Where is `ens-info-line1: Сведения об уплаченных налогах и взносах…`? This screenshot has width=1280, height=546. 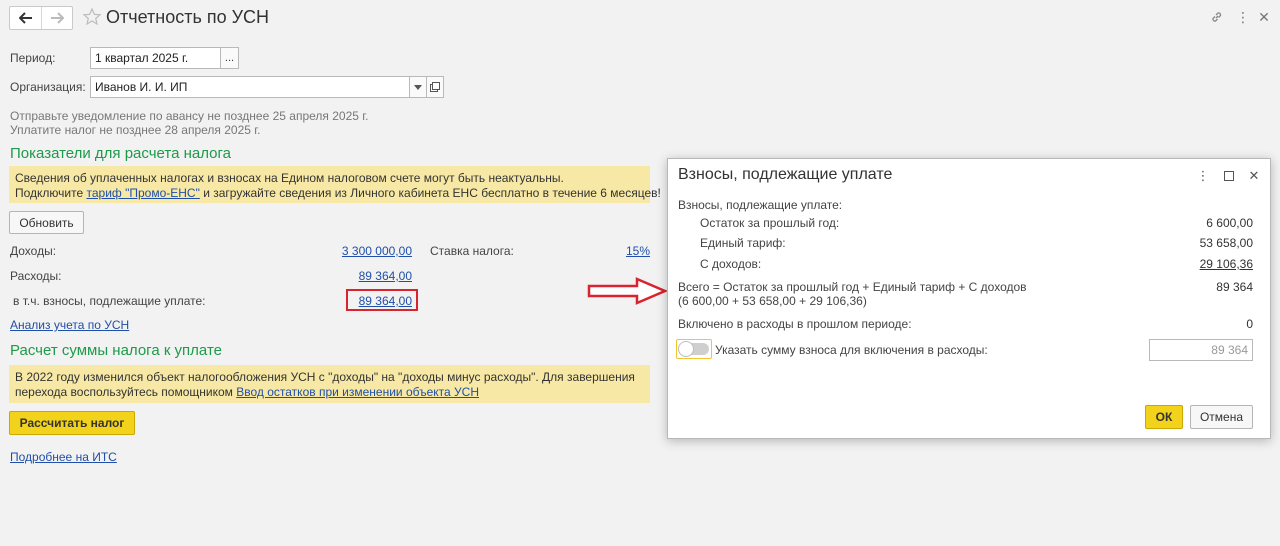 ens-info-line1: Сведения об уплаченных налогах и взносах… is located at coordinates (289, 178).